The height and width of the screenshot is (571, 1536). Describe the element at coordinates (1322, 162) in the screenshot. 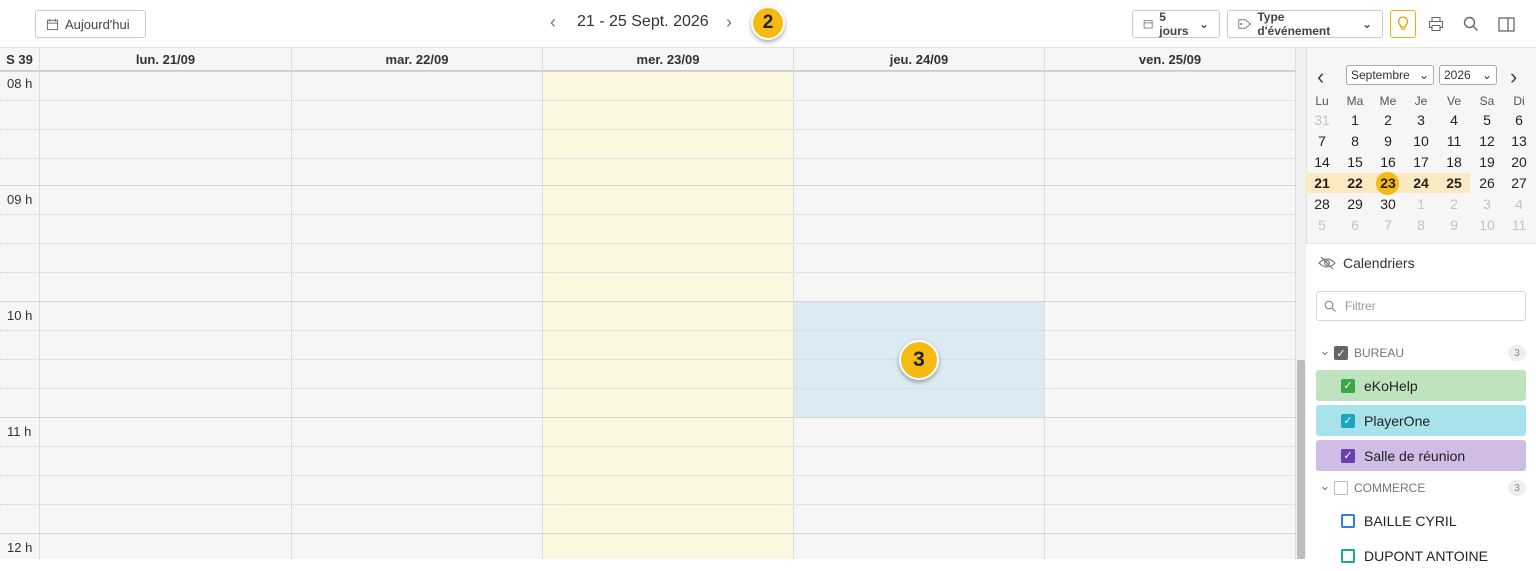

I see `mini-calendar-day: 14` at that location.